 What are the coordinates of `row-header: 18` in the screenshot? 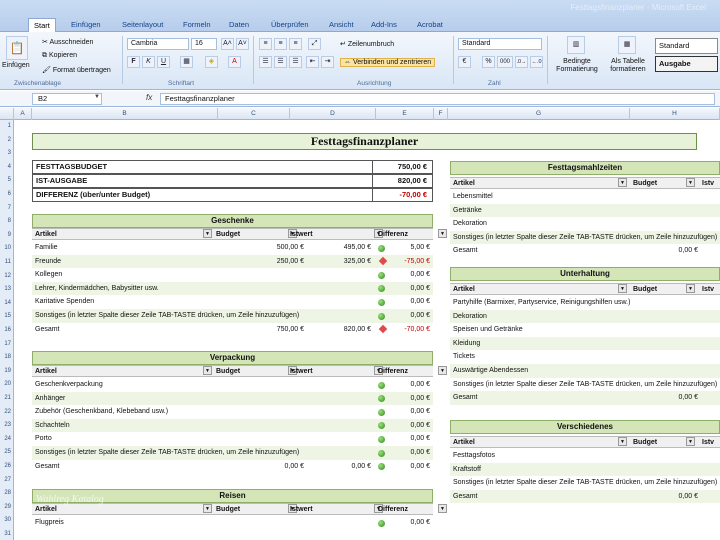 It's located at (6, 357).